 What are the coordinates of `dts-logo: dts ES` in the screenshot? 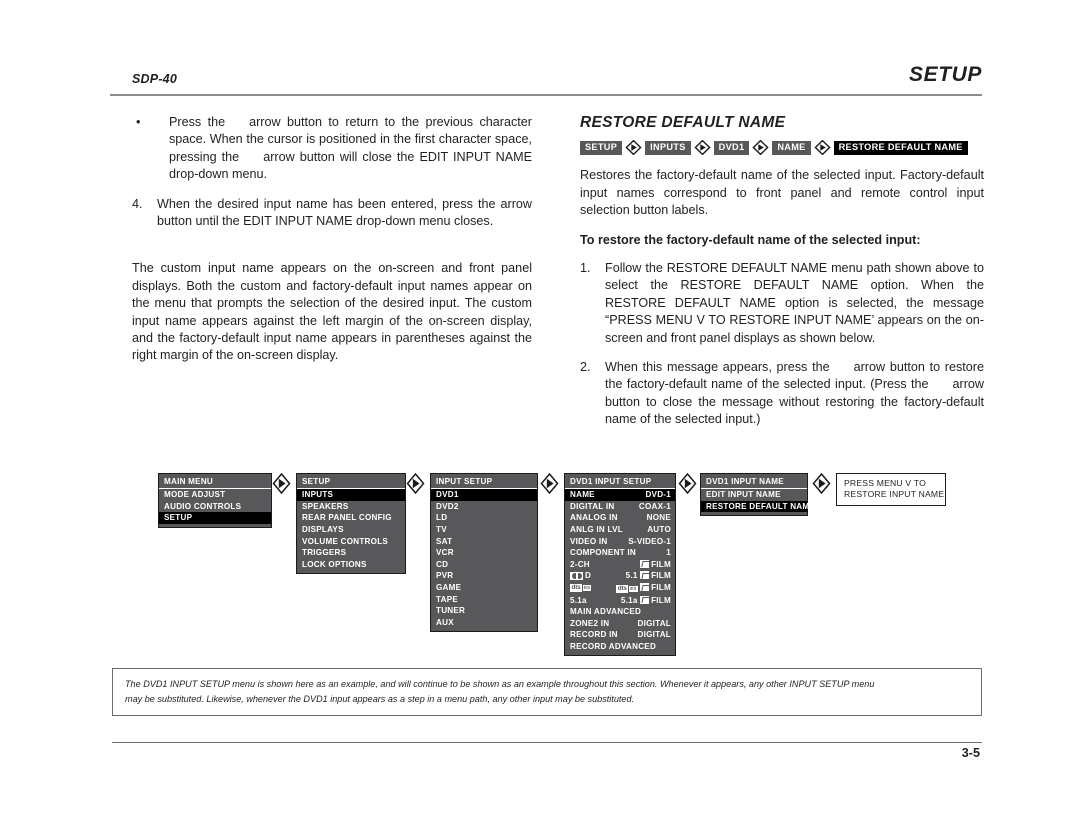 It's located at (581, 588).